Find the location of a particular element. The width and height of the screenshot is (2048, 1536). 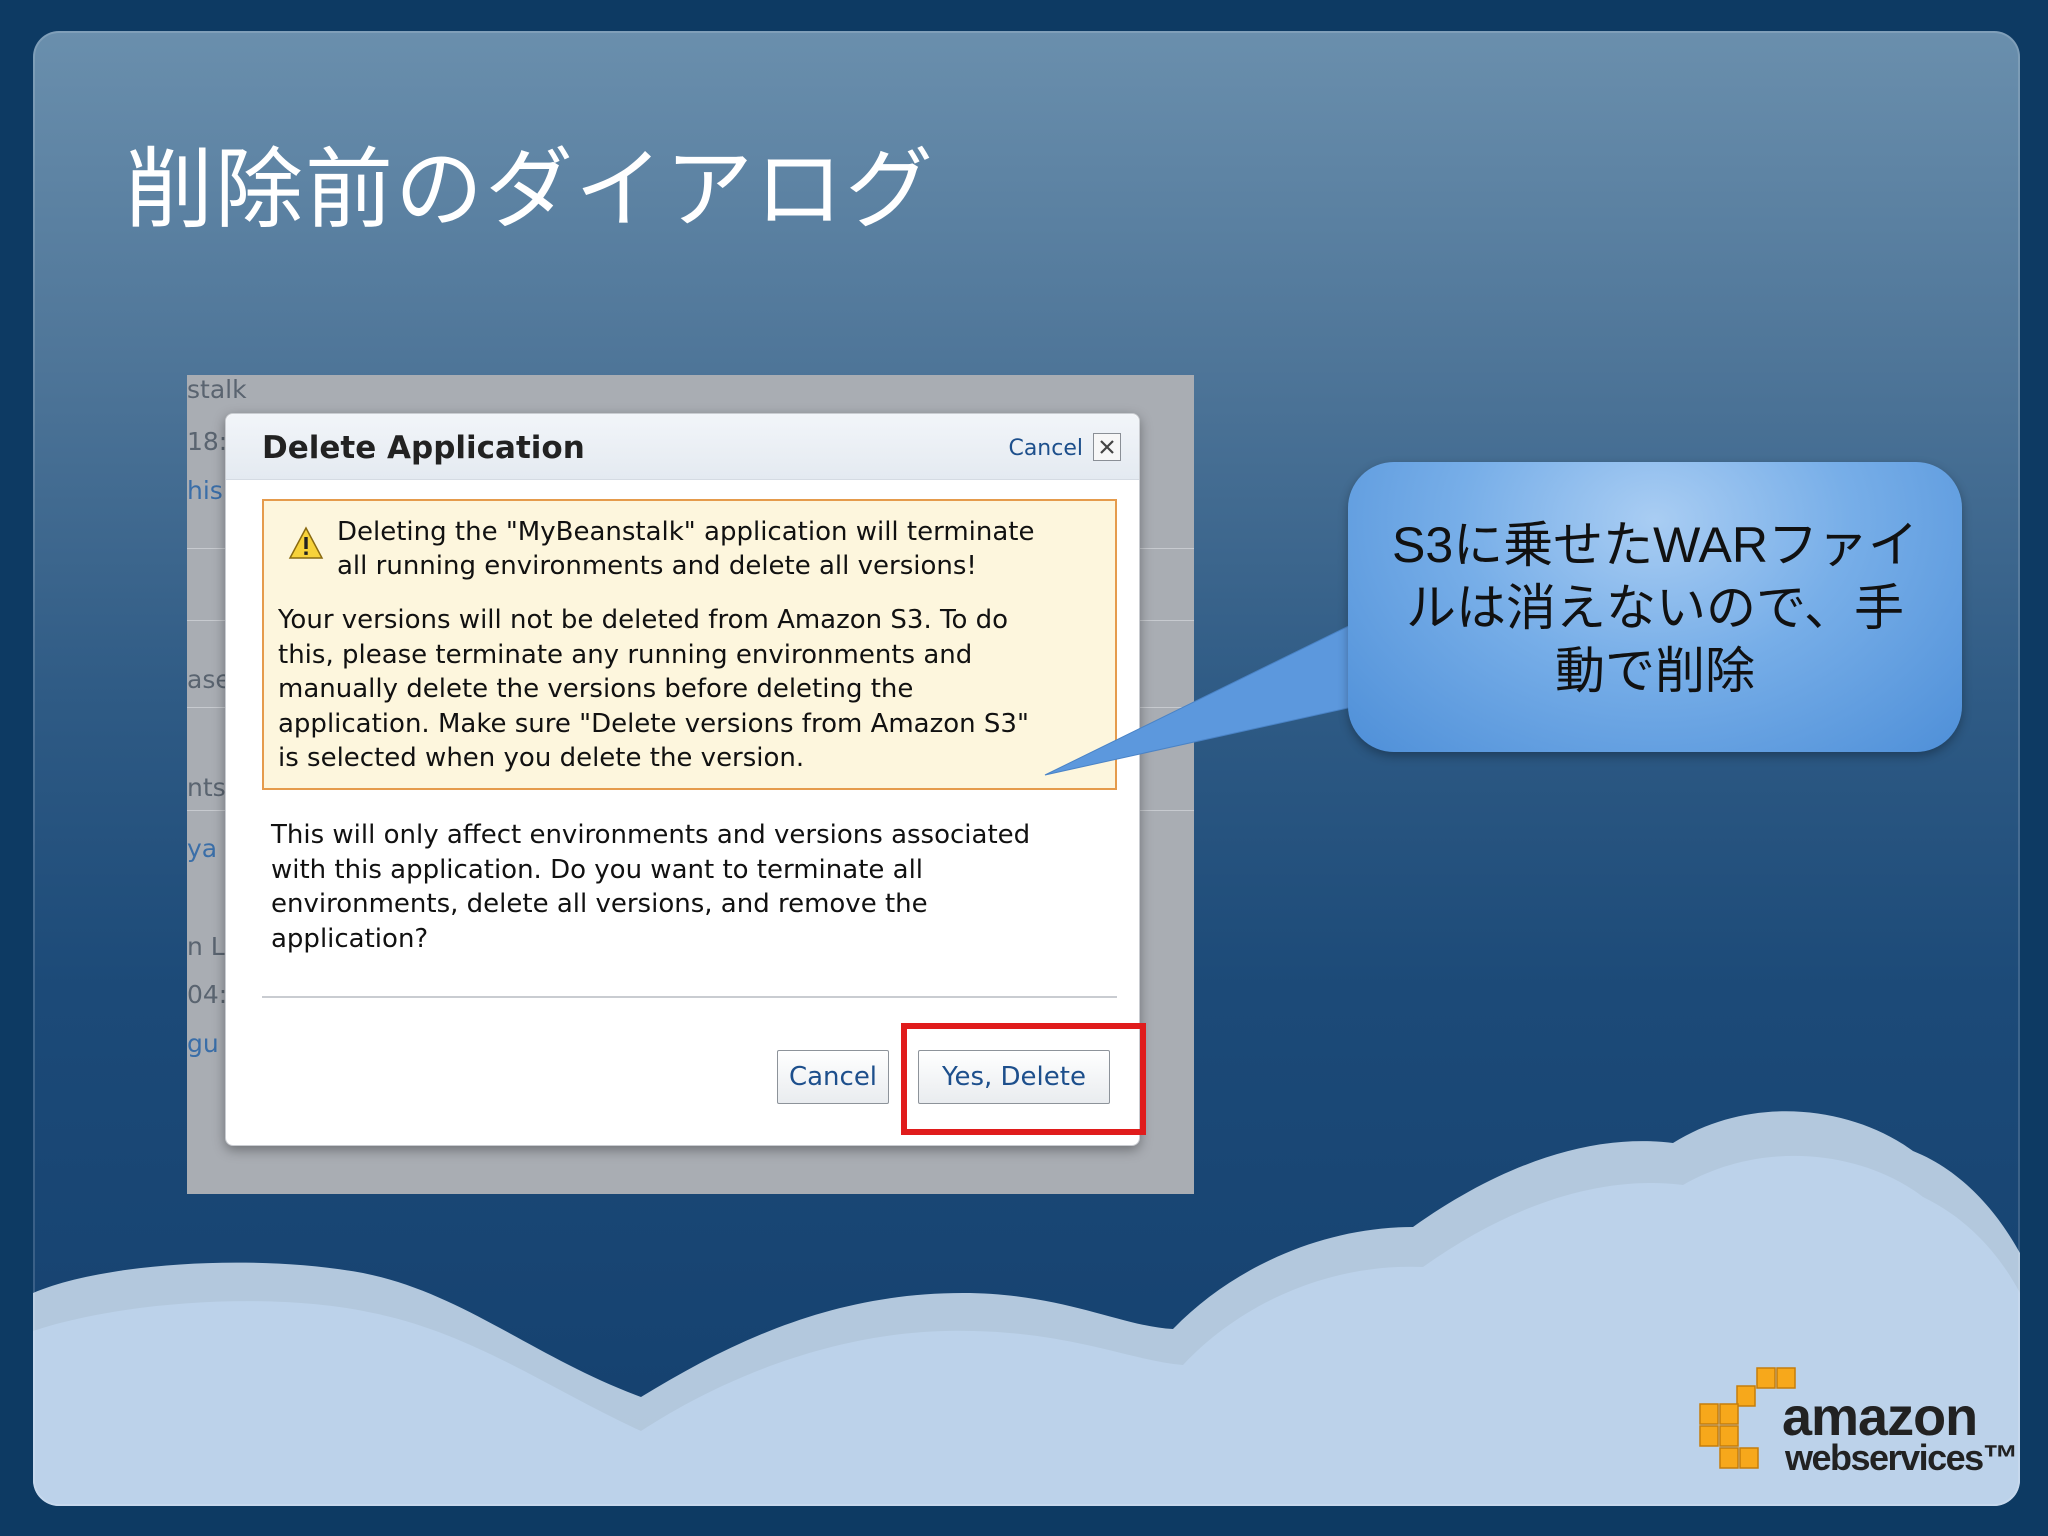

close-icon is located at coordinates (1107, 447).